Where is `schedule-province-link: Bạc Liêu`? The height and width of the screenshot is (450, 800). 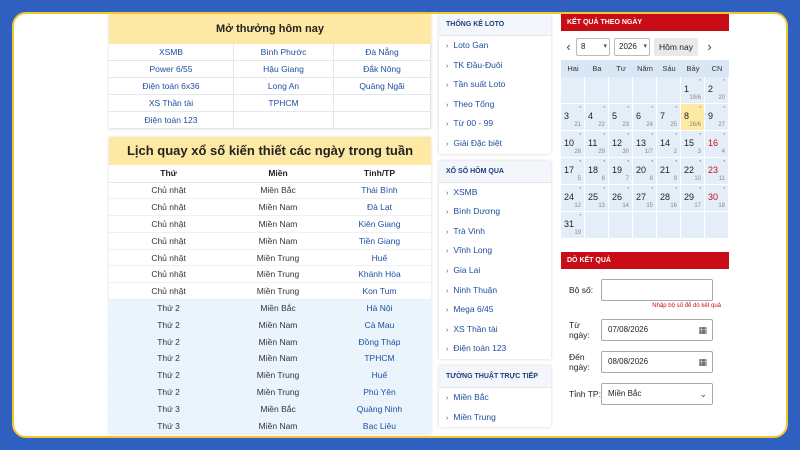 schedule-province-link: Bạc Liêu is located at coordinates (379, 426).